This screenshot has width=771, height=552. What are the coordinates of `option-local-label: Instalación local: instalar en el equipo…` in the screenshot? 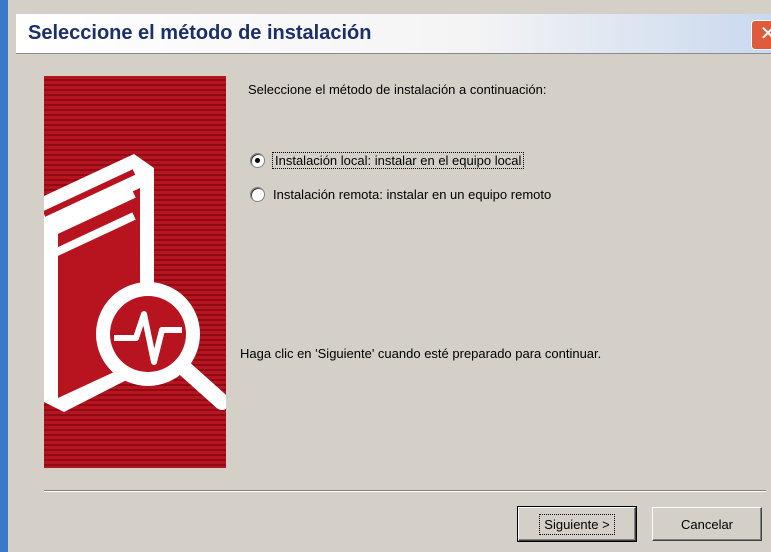 It's located at (398, 160).